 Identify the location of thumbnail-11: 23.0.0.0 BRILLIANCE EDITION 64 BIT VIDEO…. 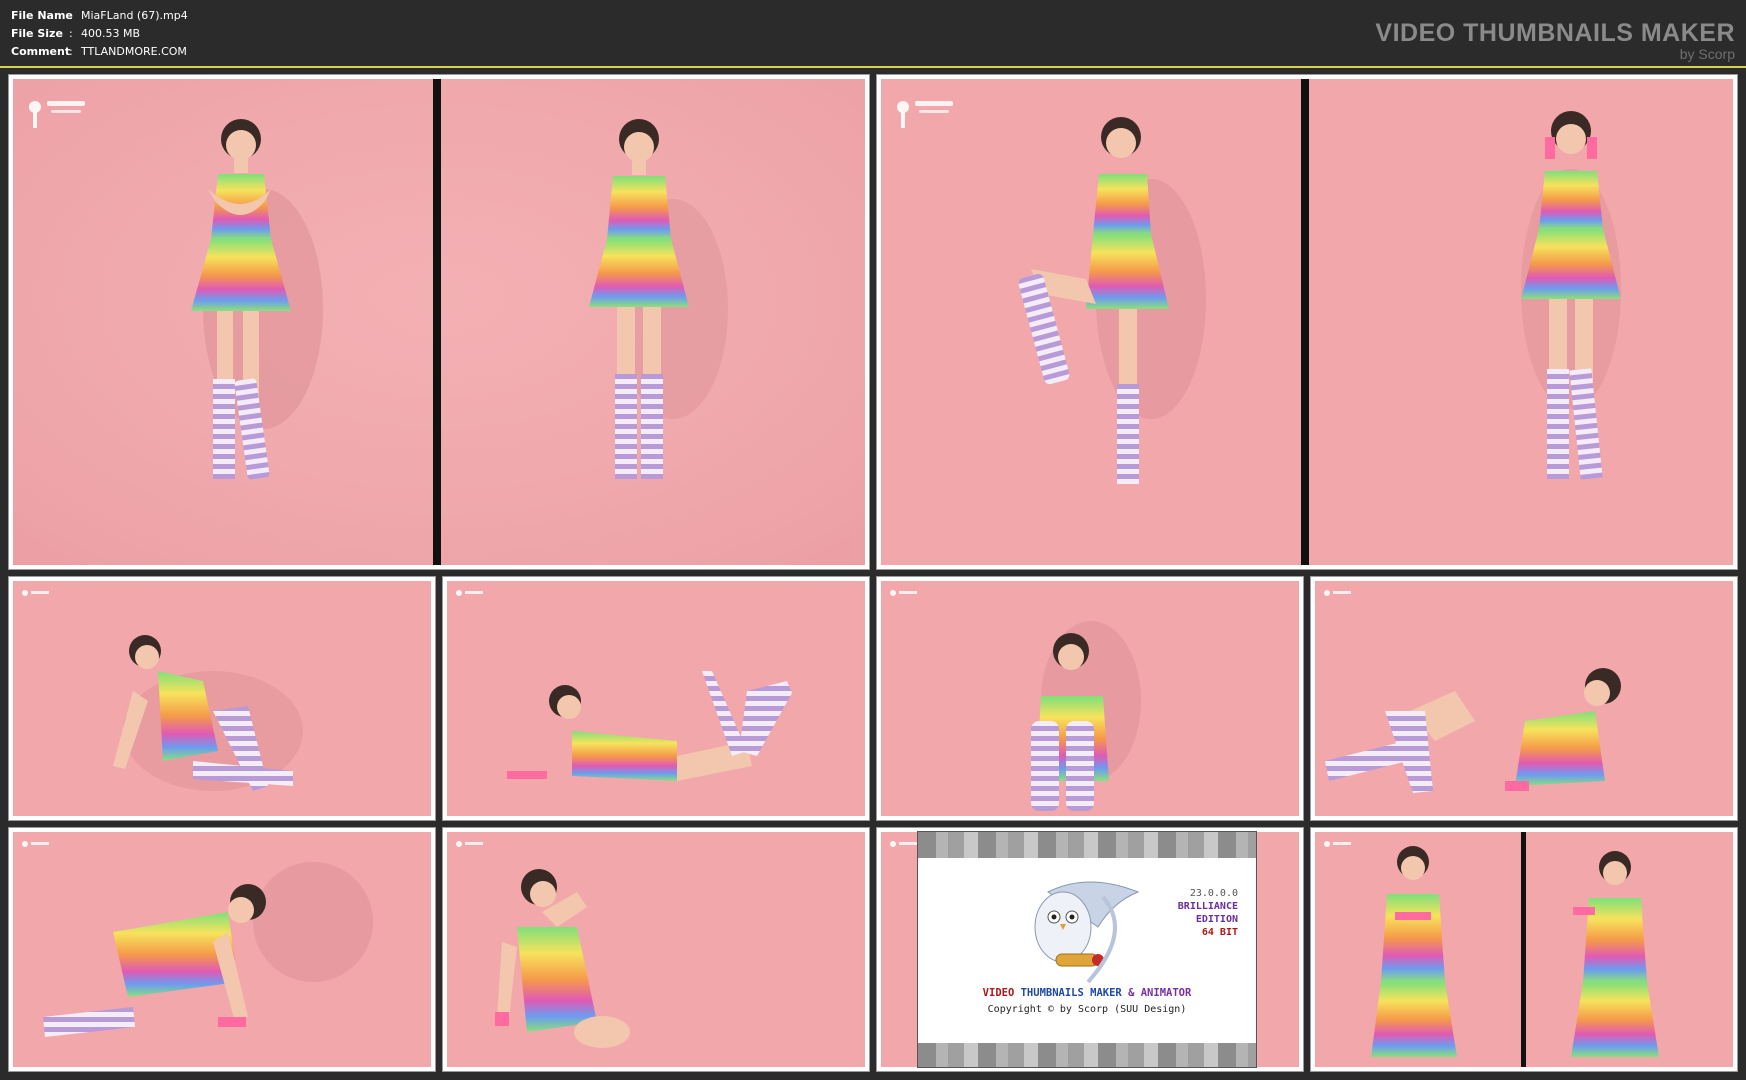
(1090, 949).